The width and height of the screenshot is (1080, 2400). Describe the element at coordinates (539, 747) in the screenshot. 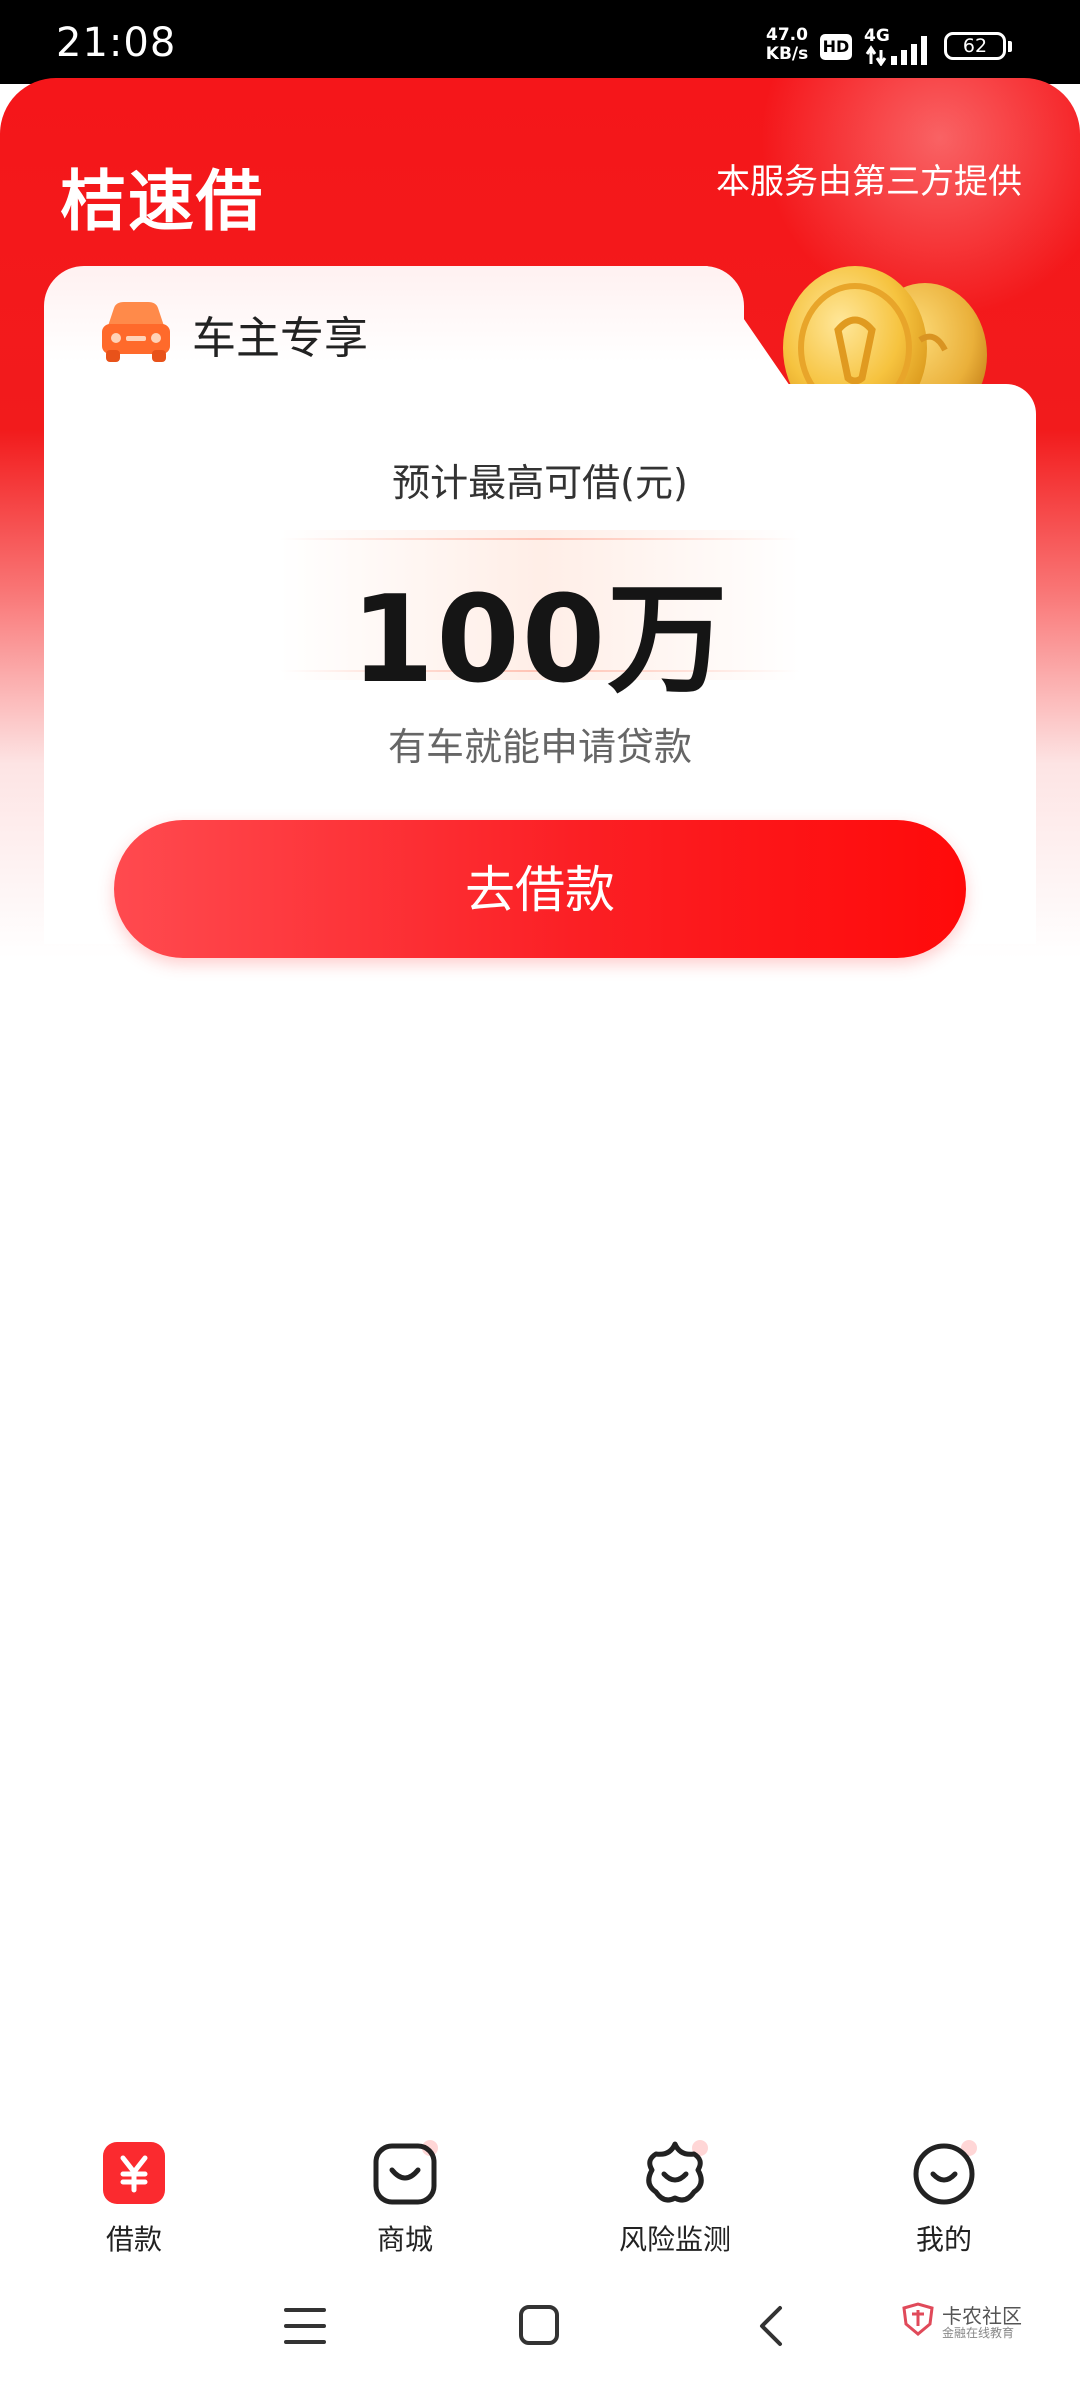

I see `card-subtitle: 有车就能申请贷款` at that location.